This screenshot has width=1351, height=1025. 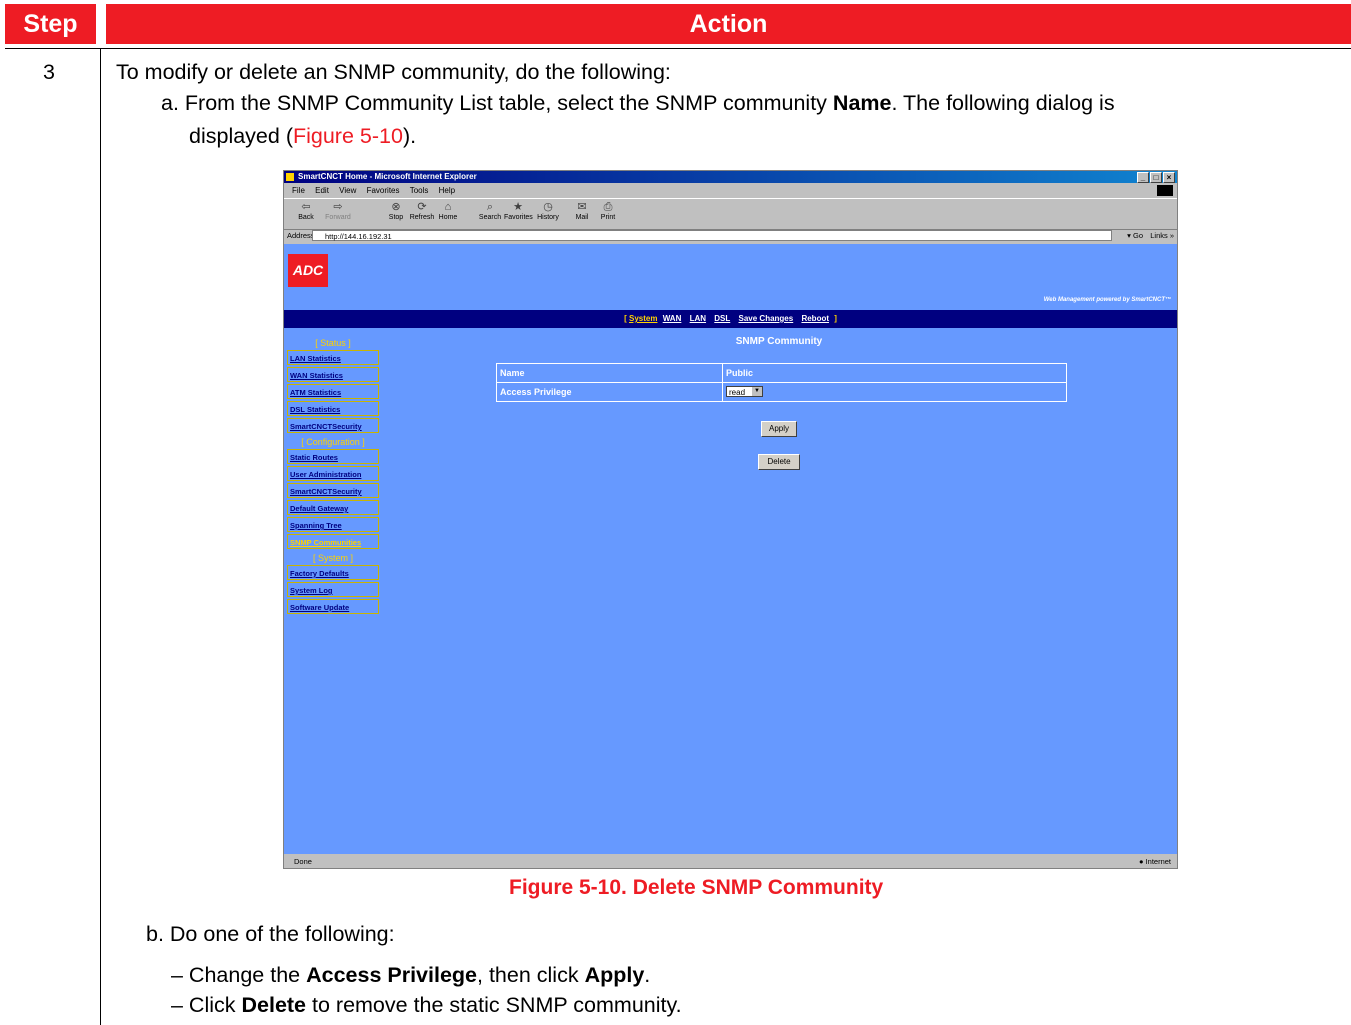 What do you see at coordinates (303, 861) in the screenshot?
I see `status-text: Done` at bounding box center [303, 861].